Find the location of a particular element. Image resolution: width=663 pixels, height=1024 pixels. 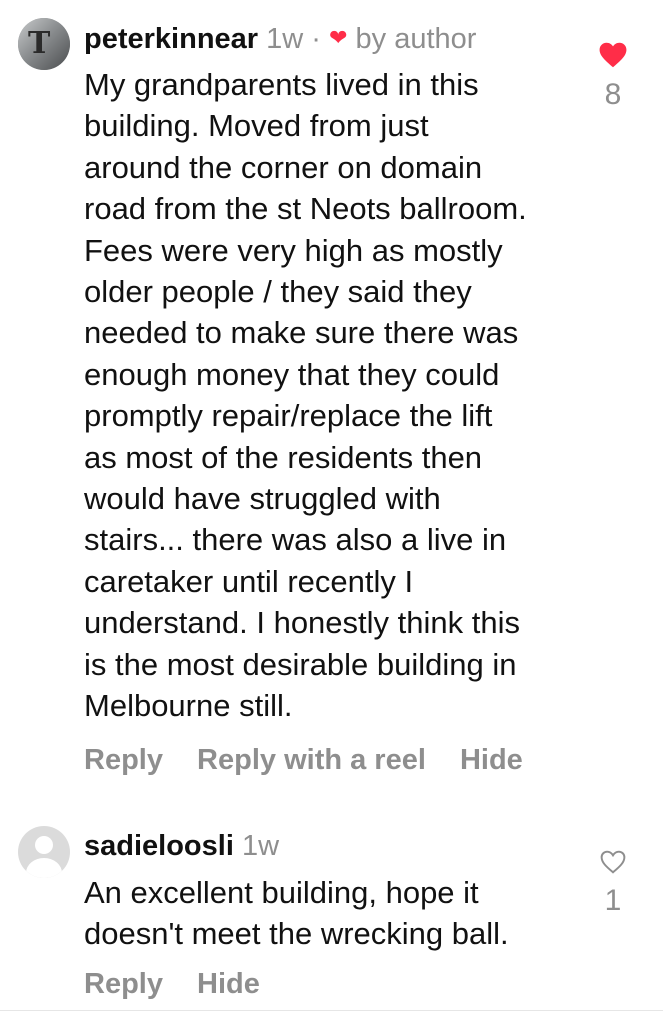

comment-line: around the corner on domain is located at coordinates (283, 167).